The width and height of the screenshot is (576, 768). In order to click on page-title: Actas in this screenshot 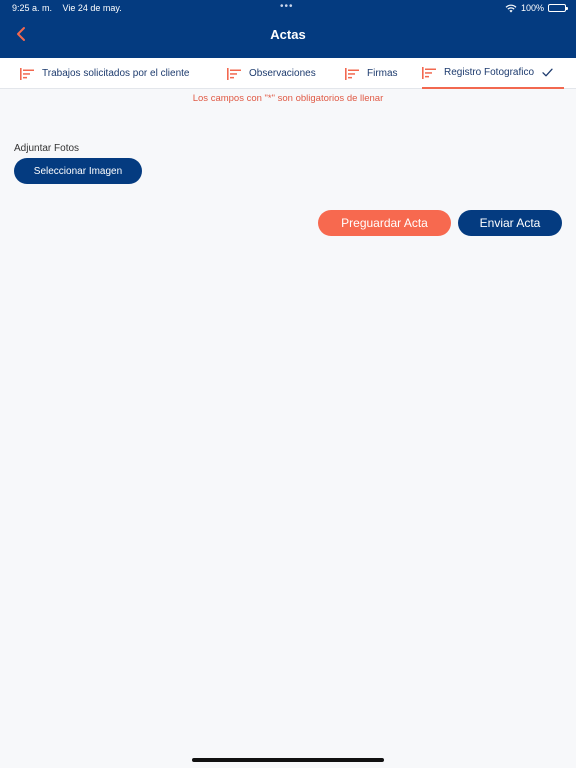, I will do `click(288, 34)`.